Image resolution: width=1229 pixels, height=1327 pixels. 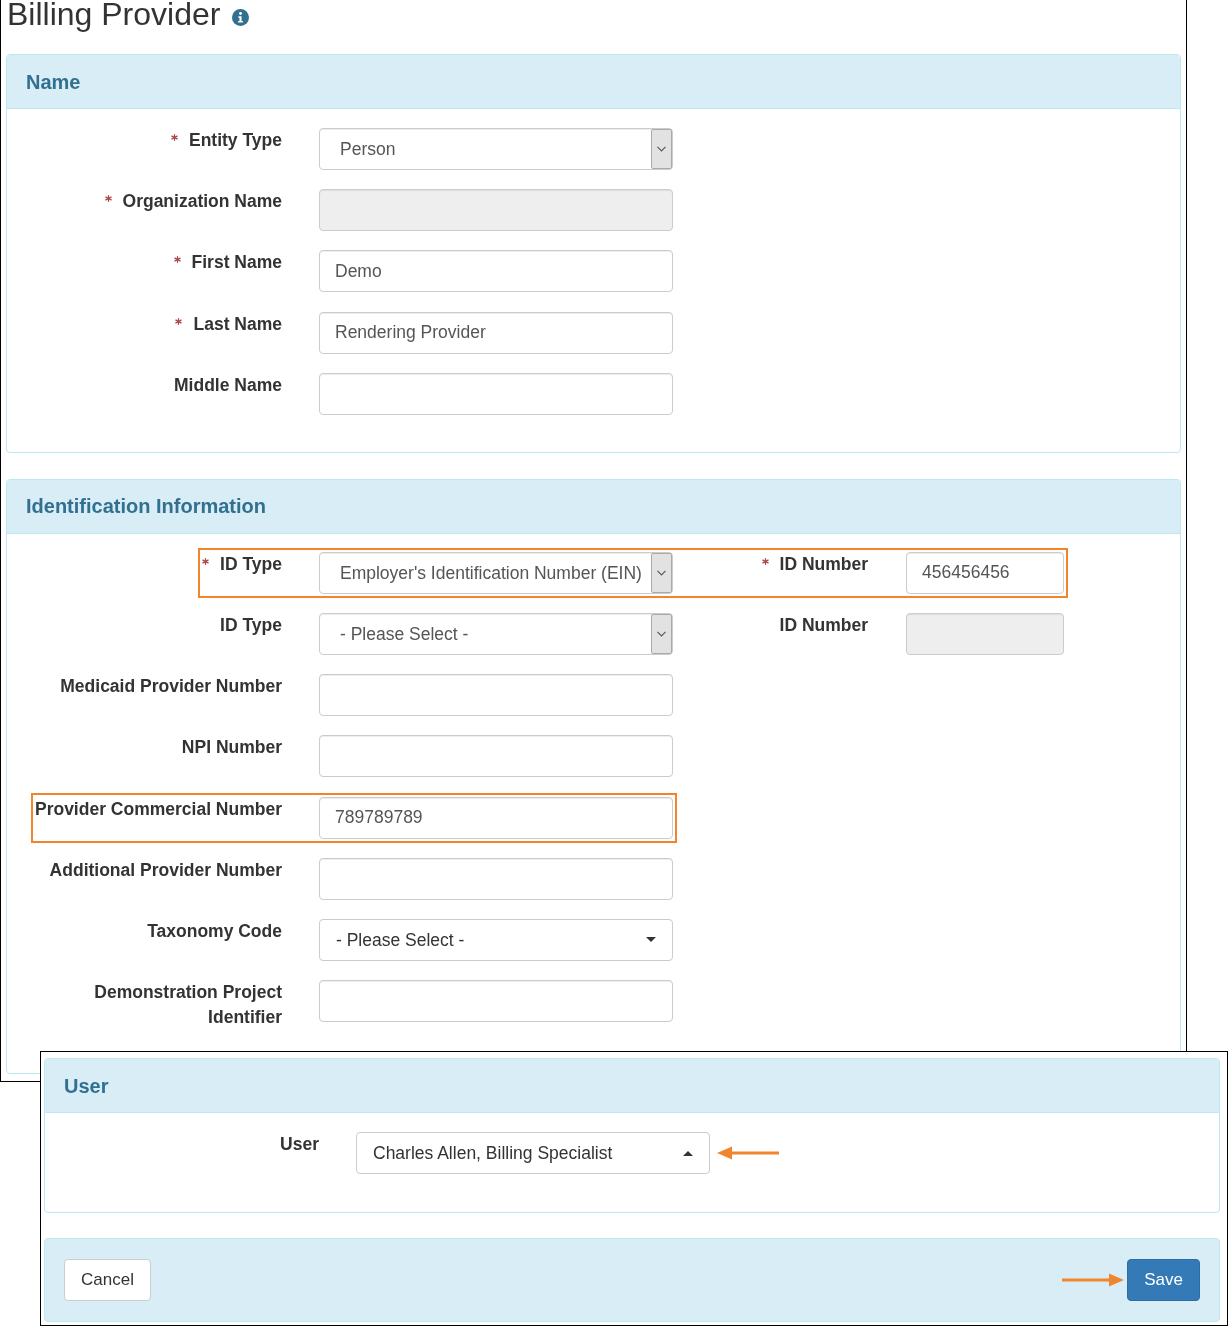 What do you see at coordinates (632, 1086) in the screenshot?
I see `panel-header: User` at bounding box center [632, 1086].